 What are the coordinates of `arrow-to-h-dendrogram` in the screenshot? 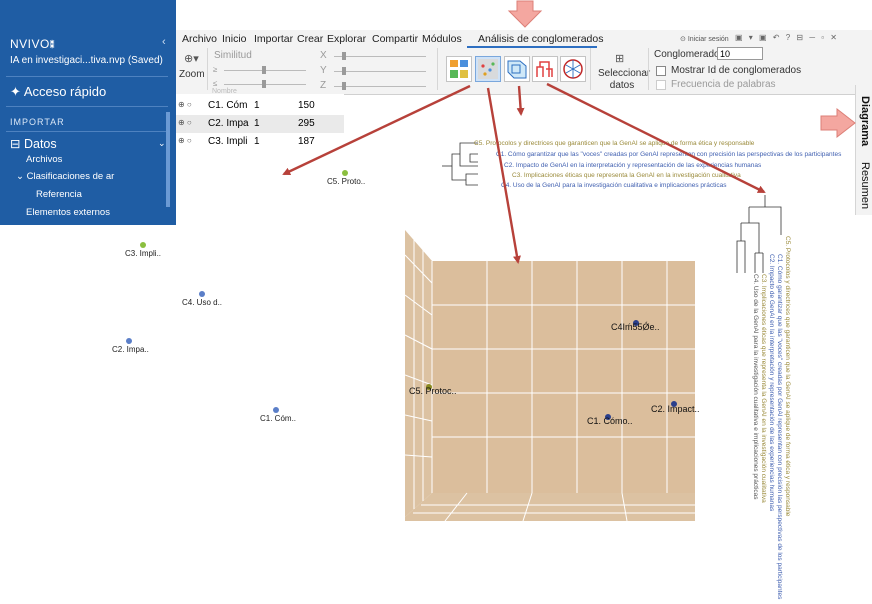 It's located at (520, 100).